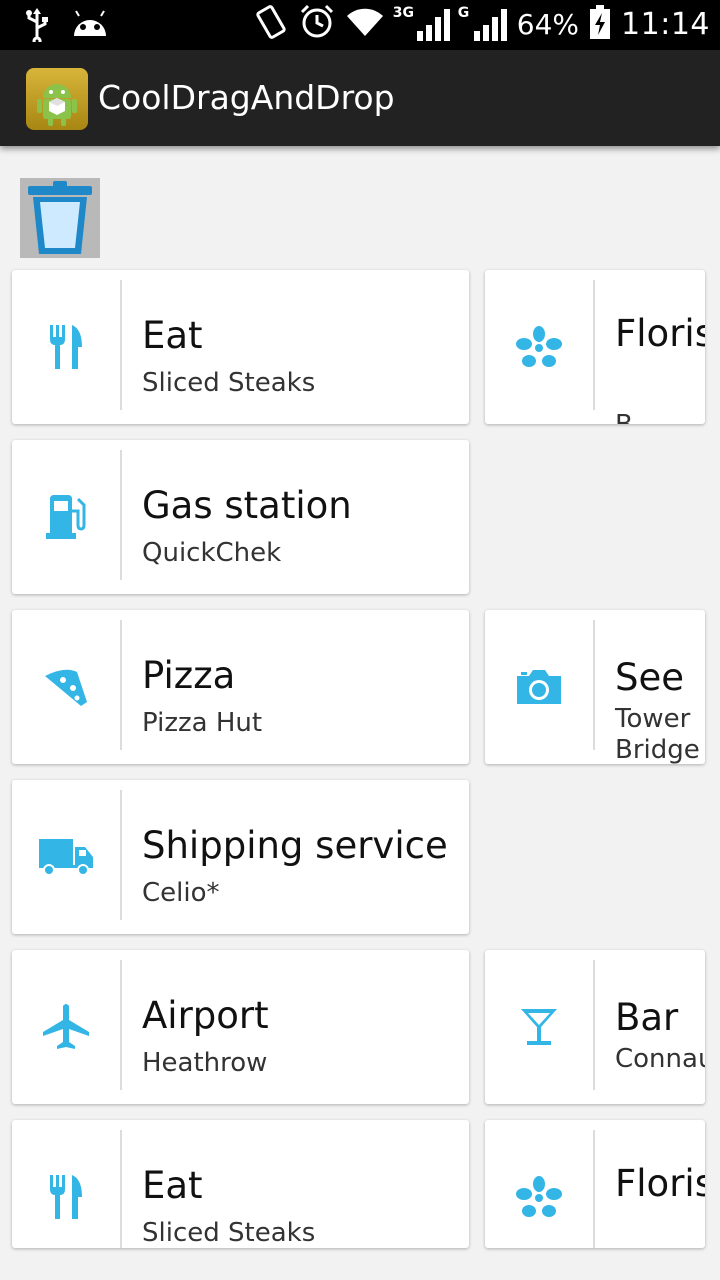  Describe the element at coordinates (657, 734) in the screenshot. I see `item-subtitle: Tower Bridge` at that location.